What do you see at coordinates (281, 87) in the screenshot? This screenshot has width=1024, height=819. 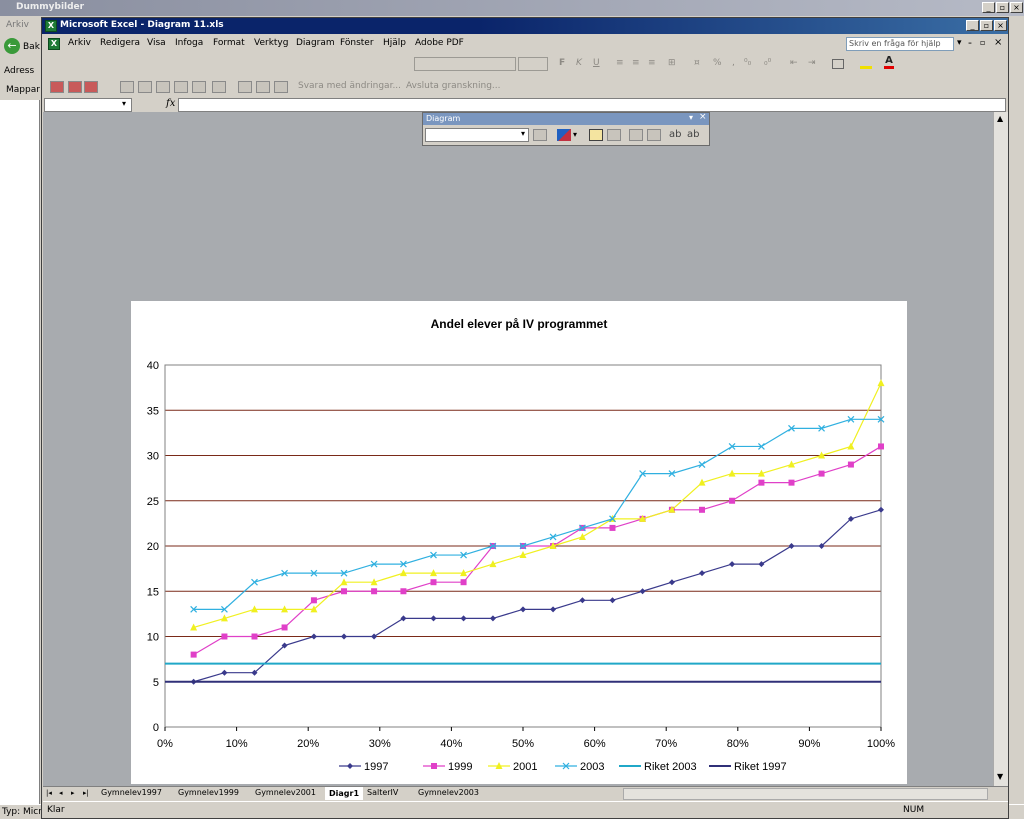 I see `send-mail-icon` at bounding box center [281, 87].